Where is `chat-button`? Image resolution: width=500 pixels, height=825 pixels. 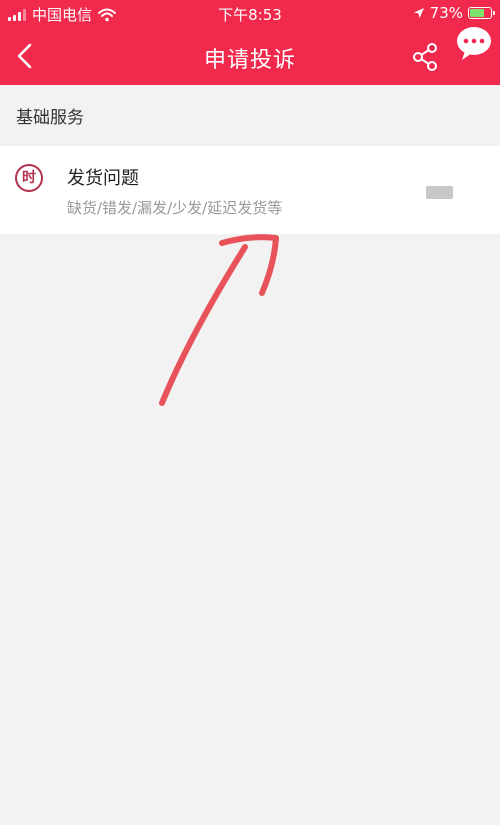
chat-button is located at coordinates (474, 43).